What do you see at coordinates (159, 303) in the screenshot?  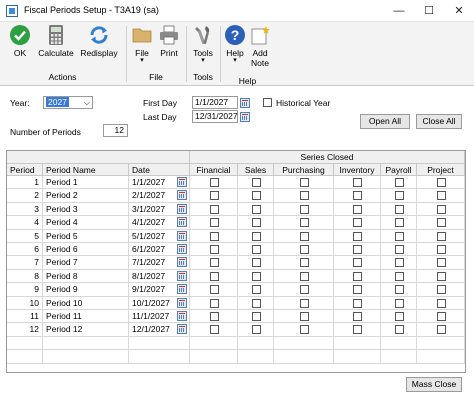 I see `period-date-cell: 10/1/2027` at bounding box center [159, 303].